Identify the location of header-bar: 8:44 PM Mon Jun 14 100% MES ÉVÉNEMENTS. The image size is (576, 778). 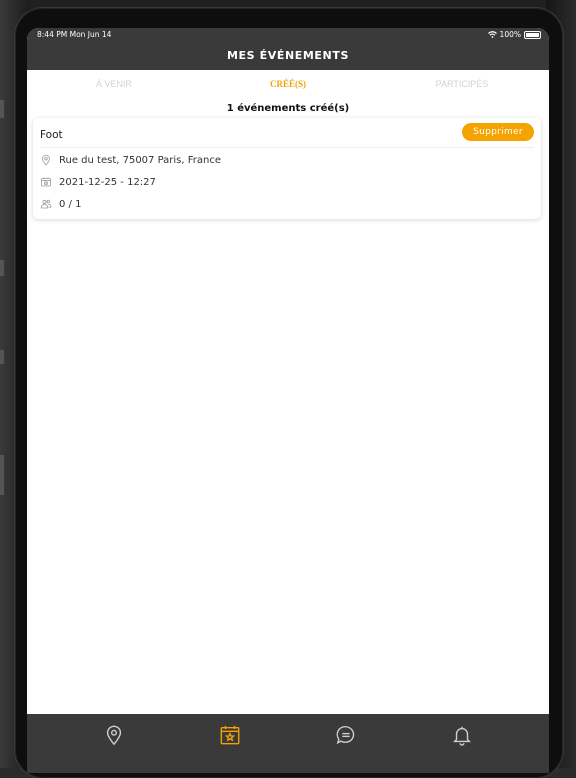
(288, 49).